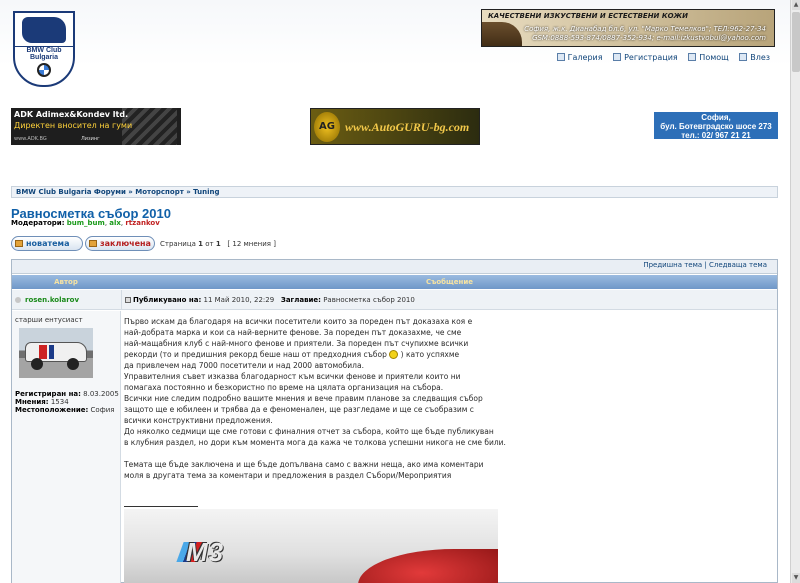 The height and width of the screenshot is (583, 800). What do you see at coordinates (52, 410) in the screenshot?
I see `location-label: Местоположение:` at bounding box center [52, 410].